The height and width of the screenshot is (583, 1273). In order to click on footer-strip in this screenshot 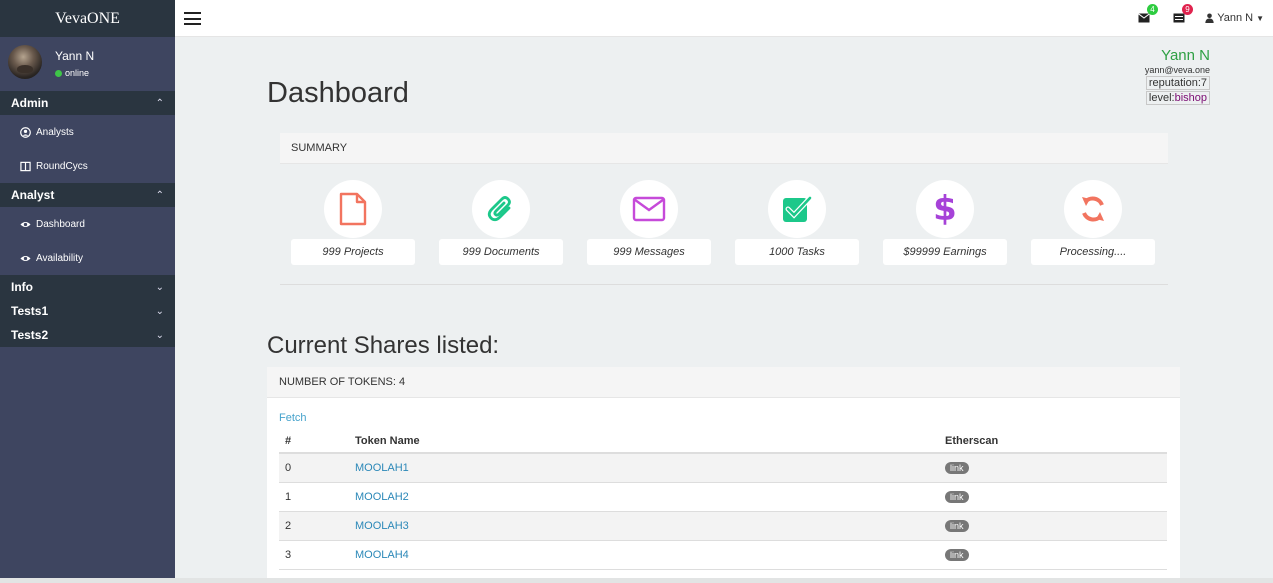, I will do `click(636, 580)`.